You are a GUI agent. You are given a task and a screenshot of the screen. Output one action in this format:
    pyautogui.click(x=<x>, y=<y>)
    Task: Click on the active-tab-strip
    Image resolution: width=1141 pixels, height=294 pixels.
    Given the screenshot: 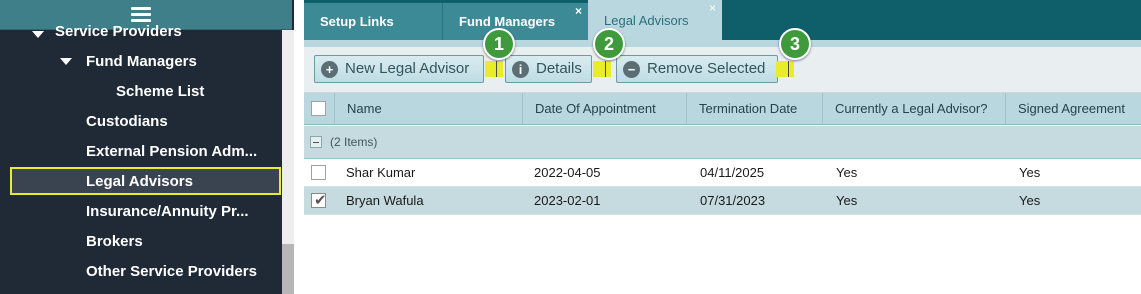 What is the action you would take?
    pyautogui.click(x=722, y=43)
    